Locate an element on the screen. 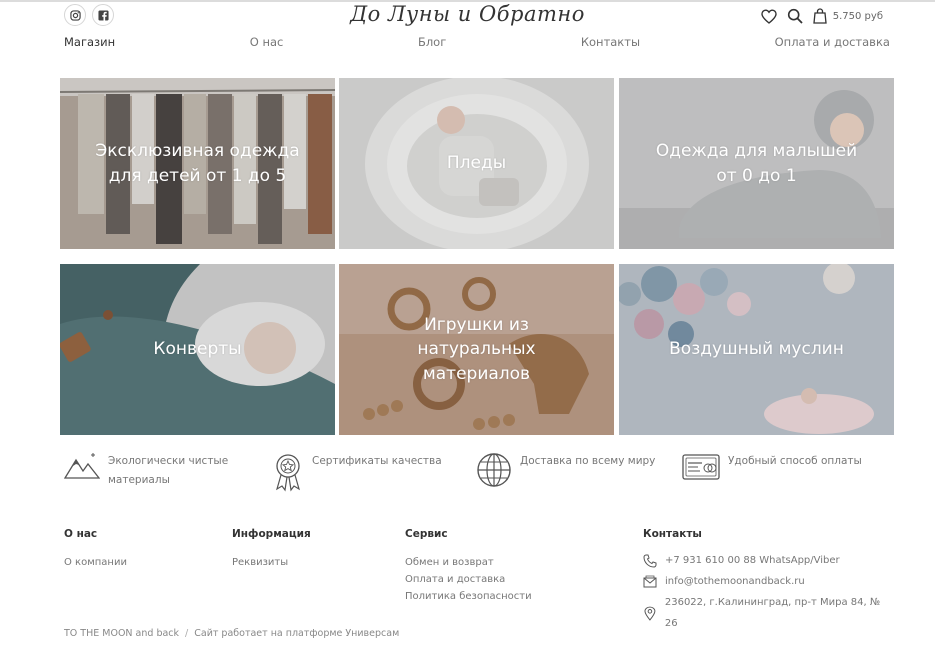 The image size is (935, 647). award-icon is located at coordinates (288, 473).